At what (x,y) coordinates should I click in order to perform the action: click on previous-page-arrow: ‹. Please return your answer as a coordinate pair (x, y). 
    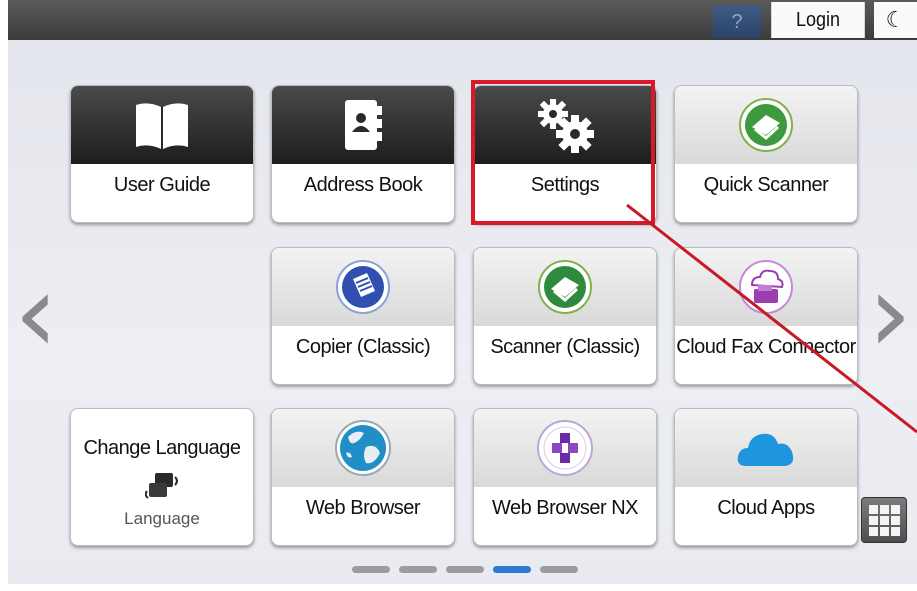
    Looking at the image, I should click on (36, 313).